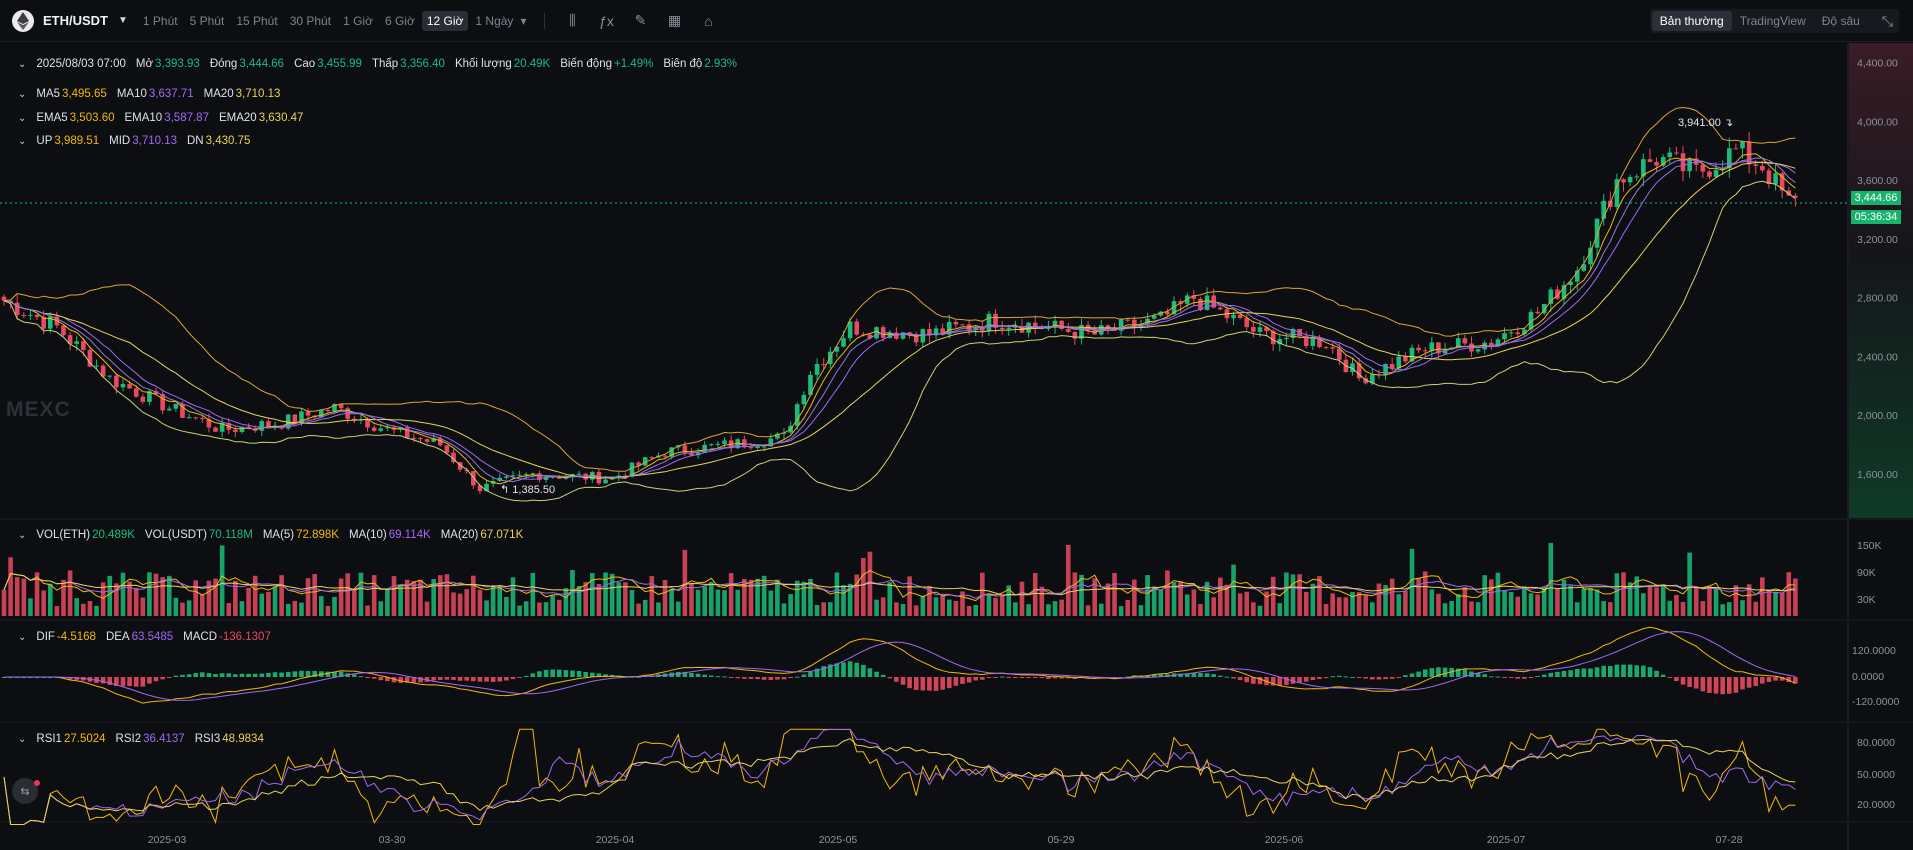 The image size is (1913, 850). What do you see at coordinates (392, 840) in the screenshot?
I see `date-axis-tick: 03-30` at bounding box center [392, 840].